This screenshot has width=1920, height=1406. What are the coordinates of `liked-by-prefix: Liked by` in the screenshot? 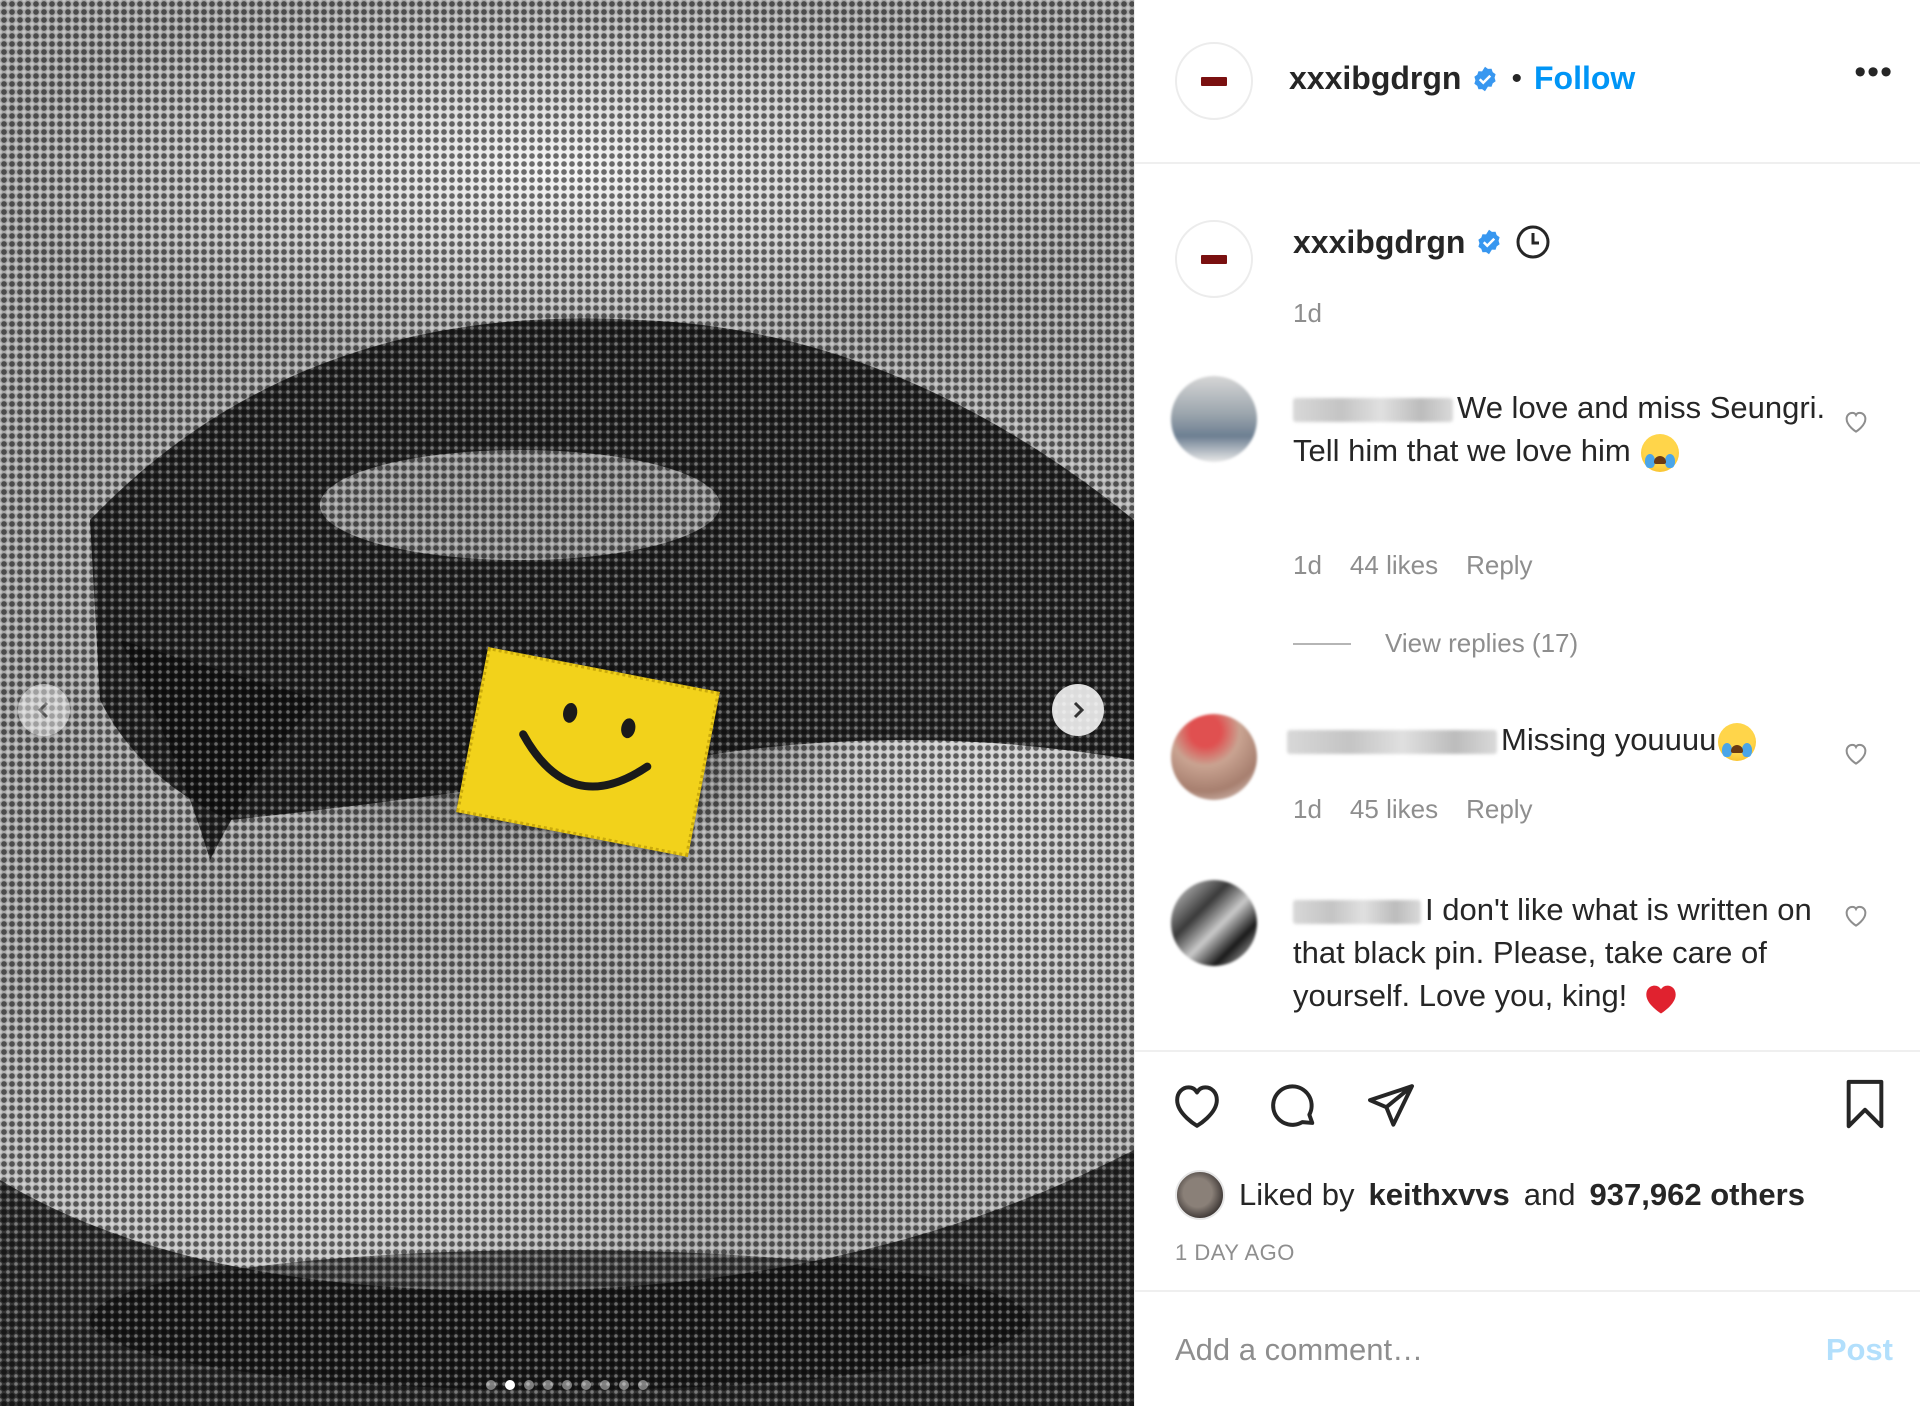 It's located at (1297, 1194).